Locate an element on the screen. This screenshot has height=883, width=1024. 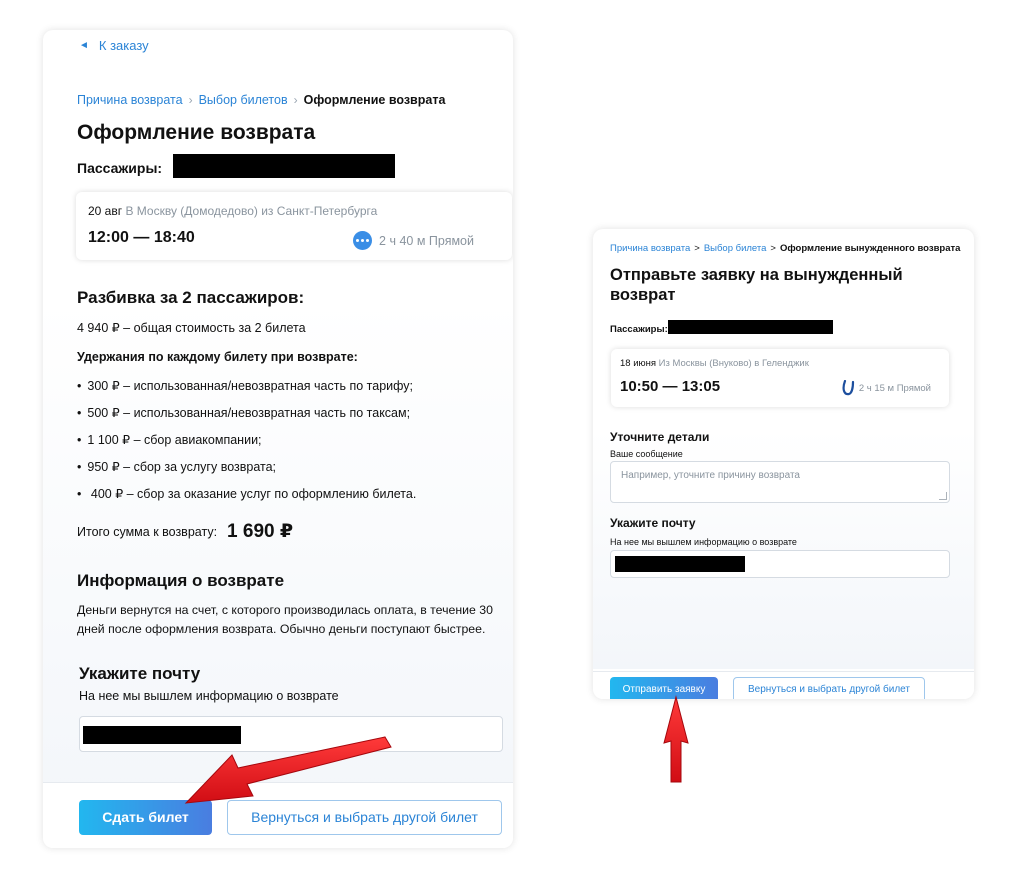
back-to-order-link: ◄ К заказу is located at coordinates (114, 45).